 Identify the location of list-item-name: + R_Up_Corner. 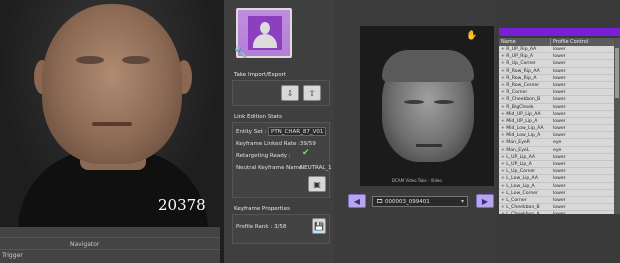
(518, 64).